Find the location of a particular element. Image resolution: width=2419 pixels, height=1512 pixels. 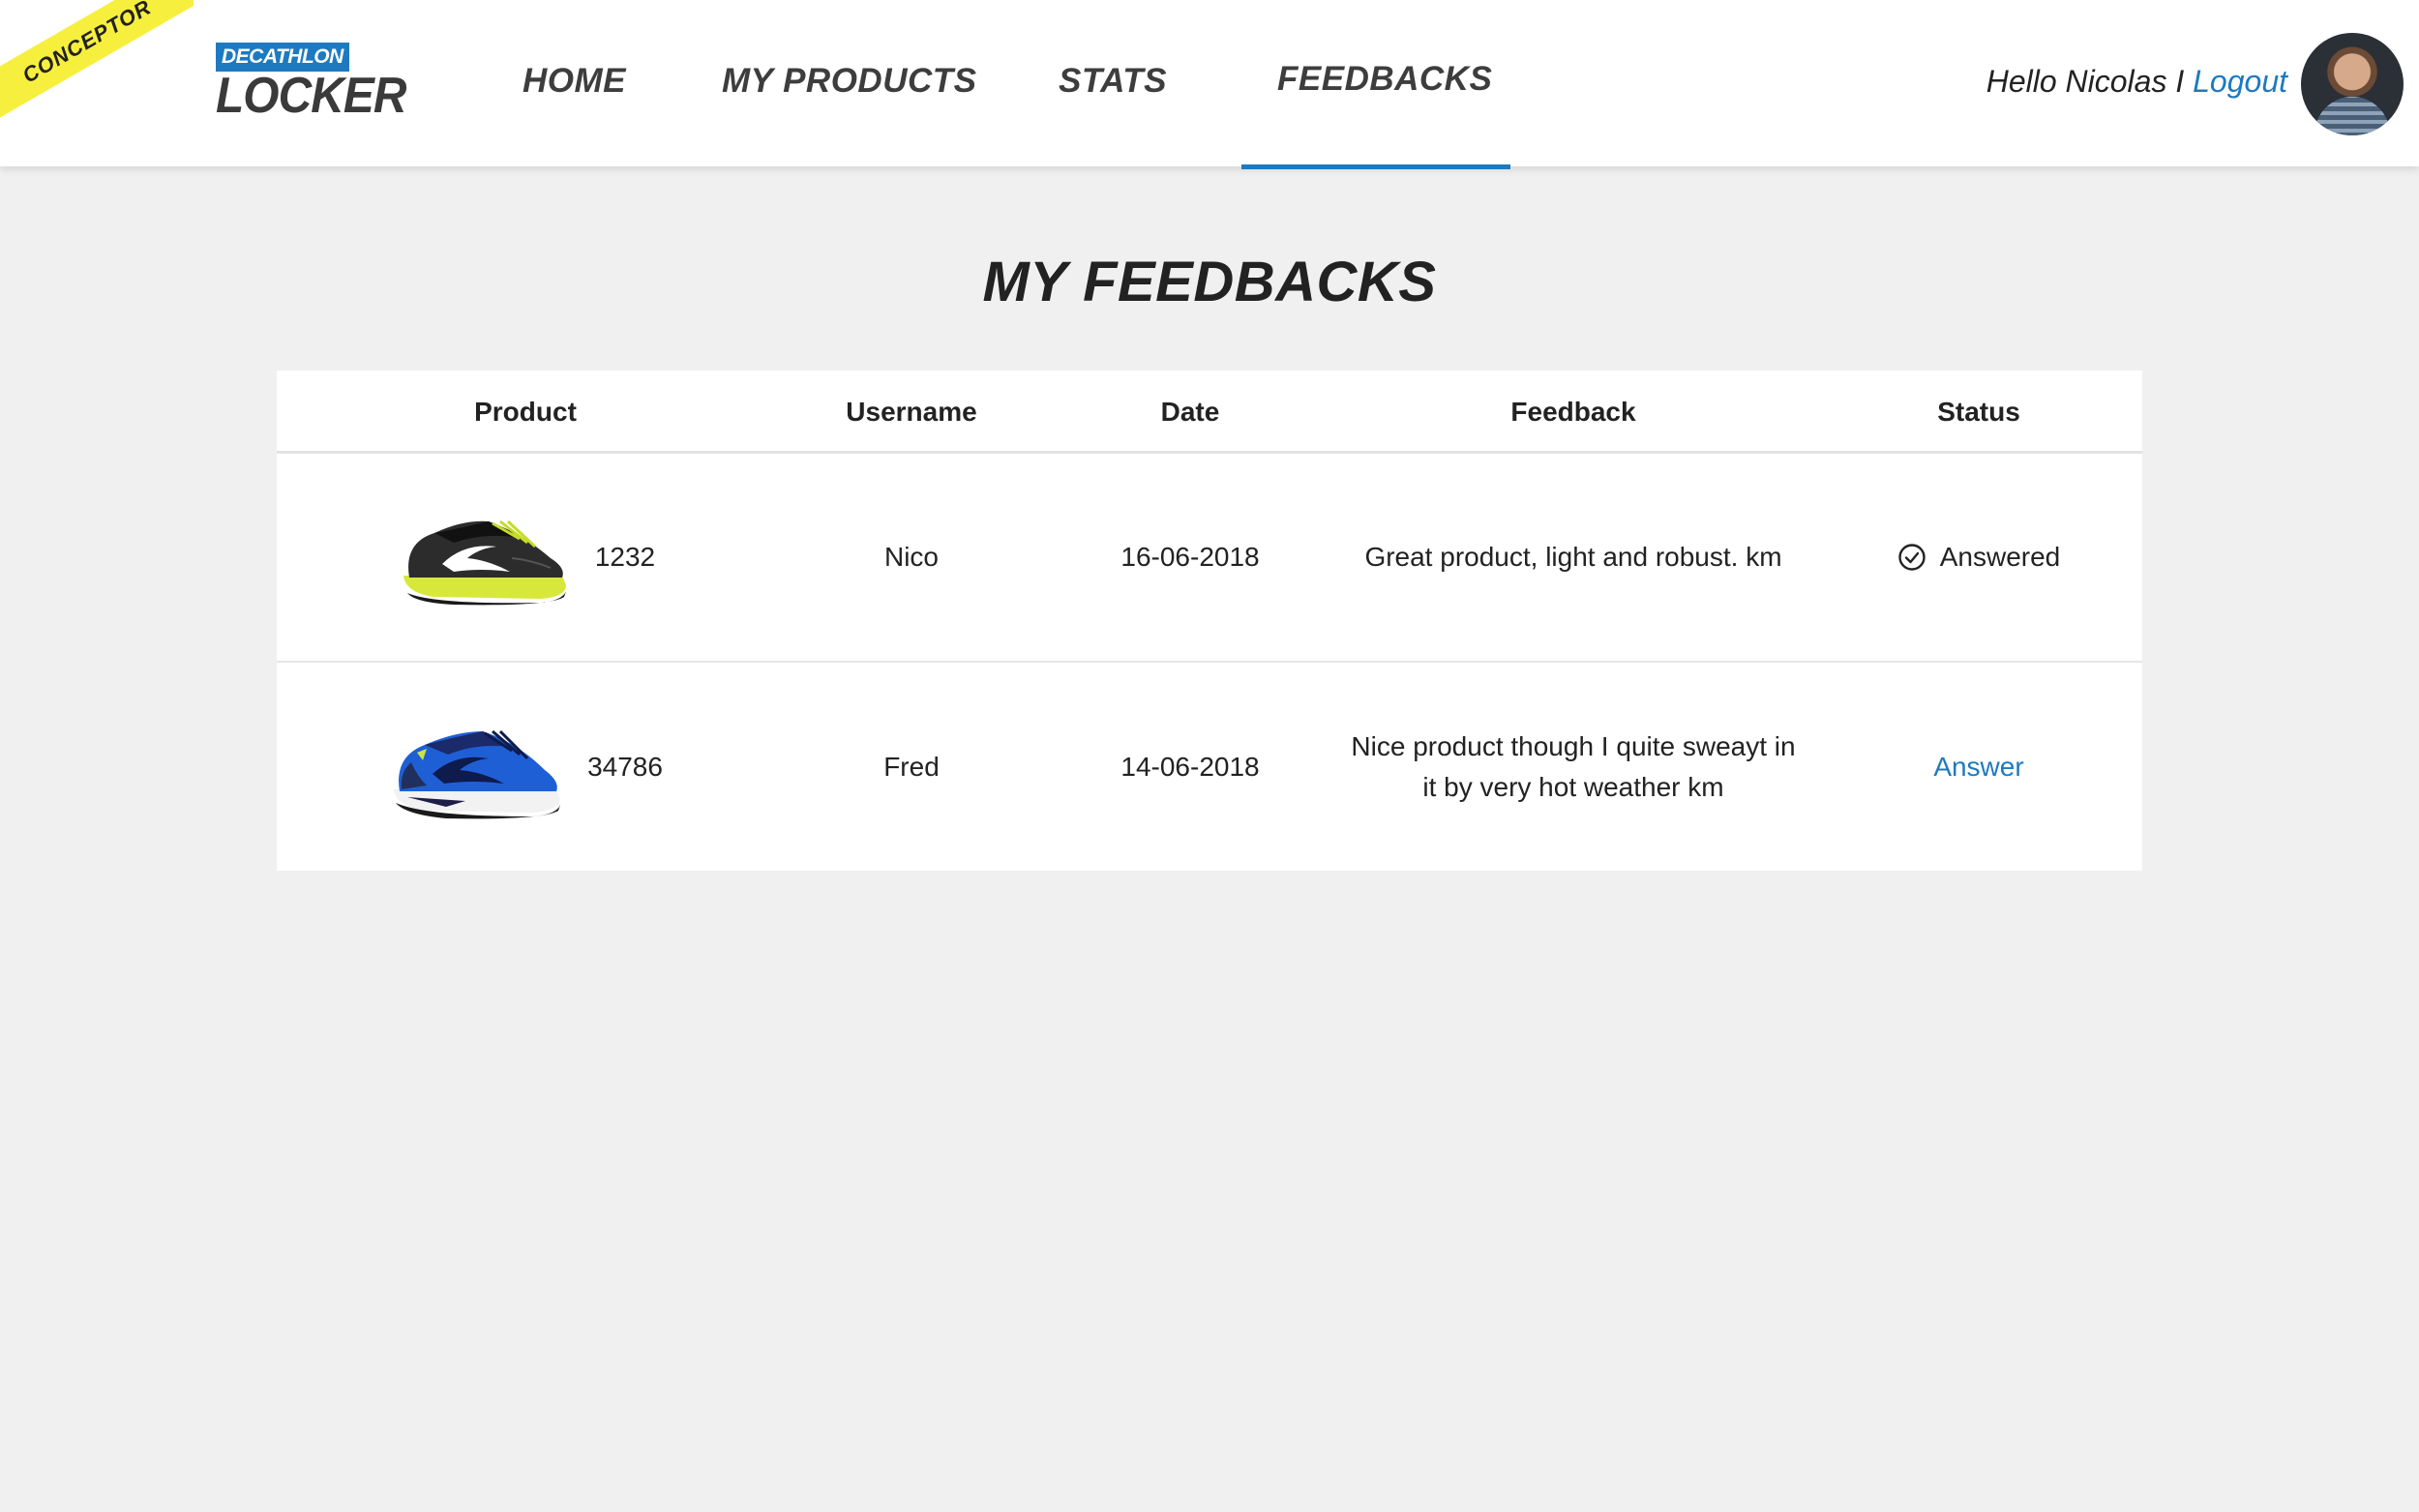

status-label: Answered is located at coordinates (2000, 557).